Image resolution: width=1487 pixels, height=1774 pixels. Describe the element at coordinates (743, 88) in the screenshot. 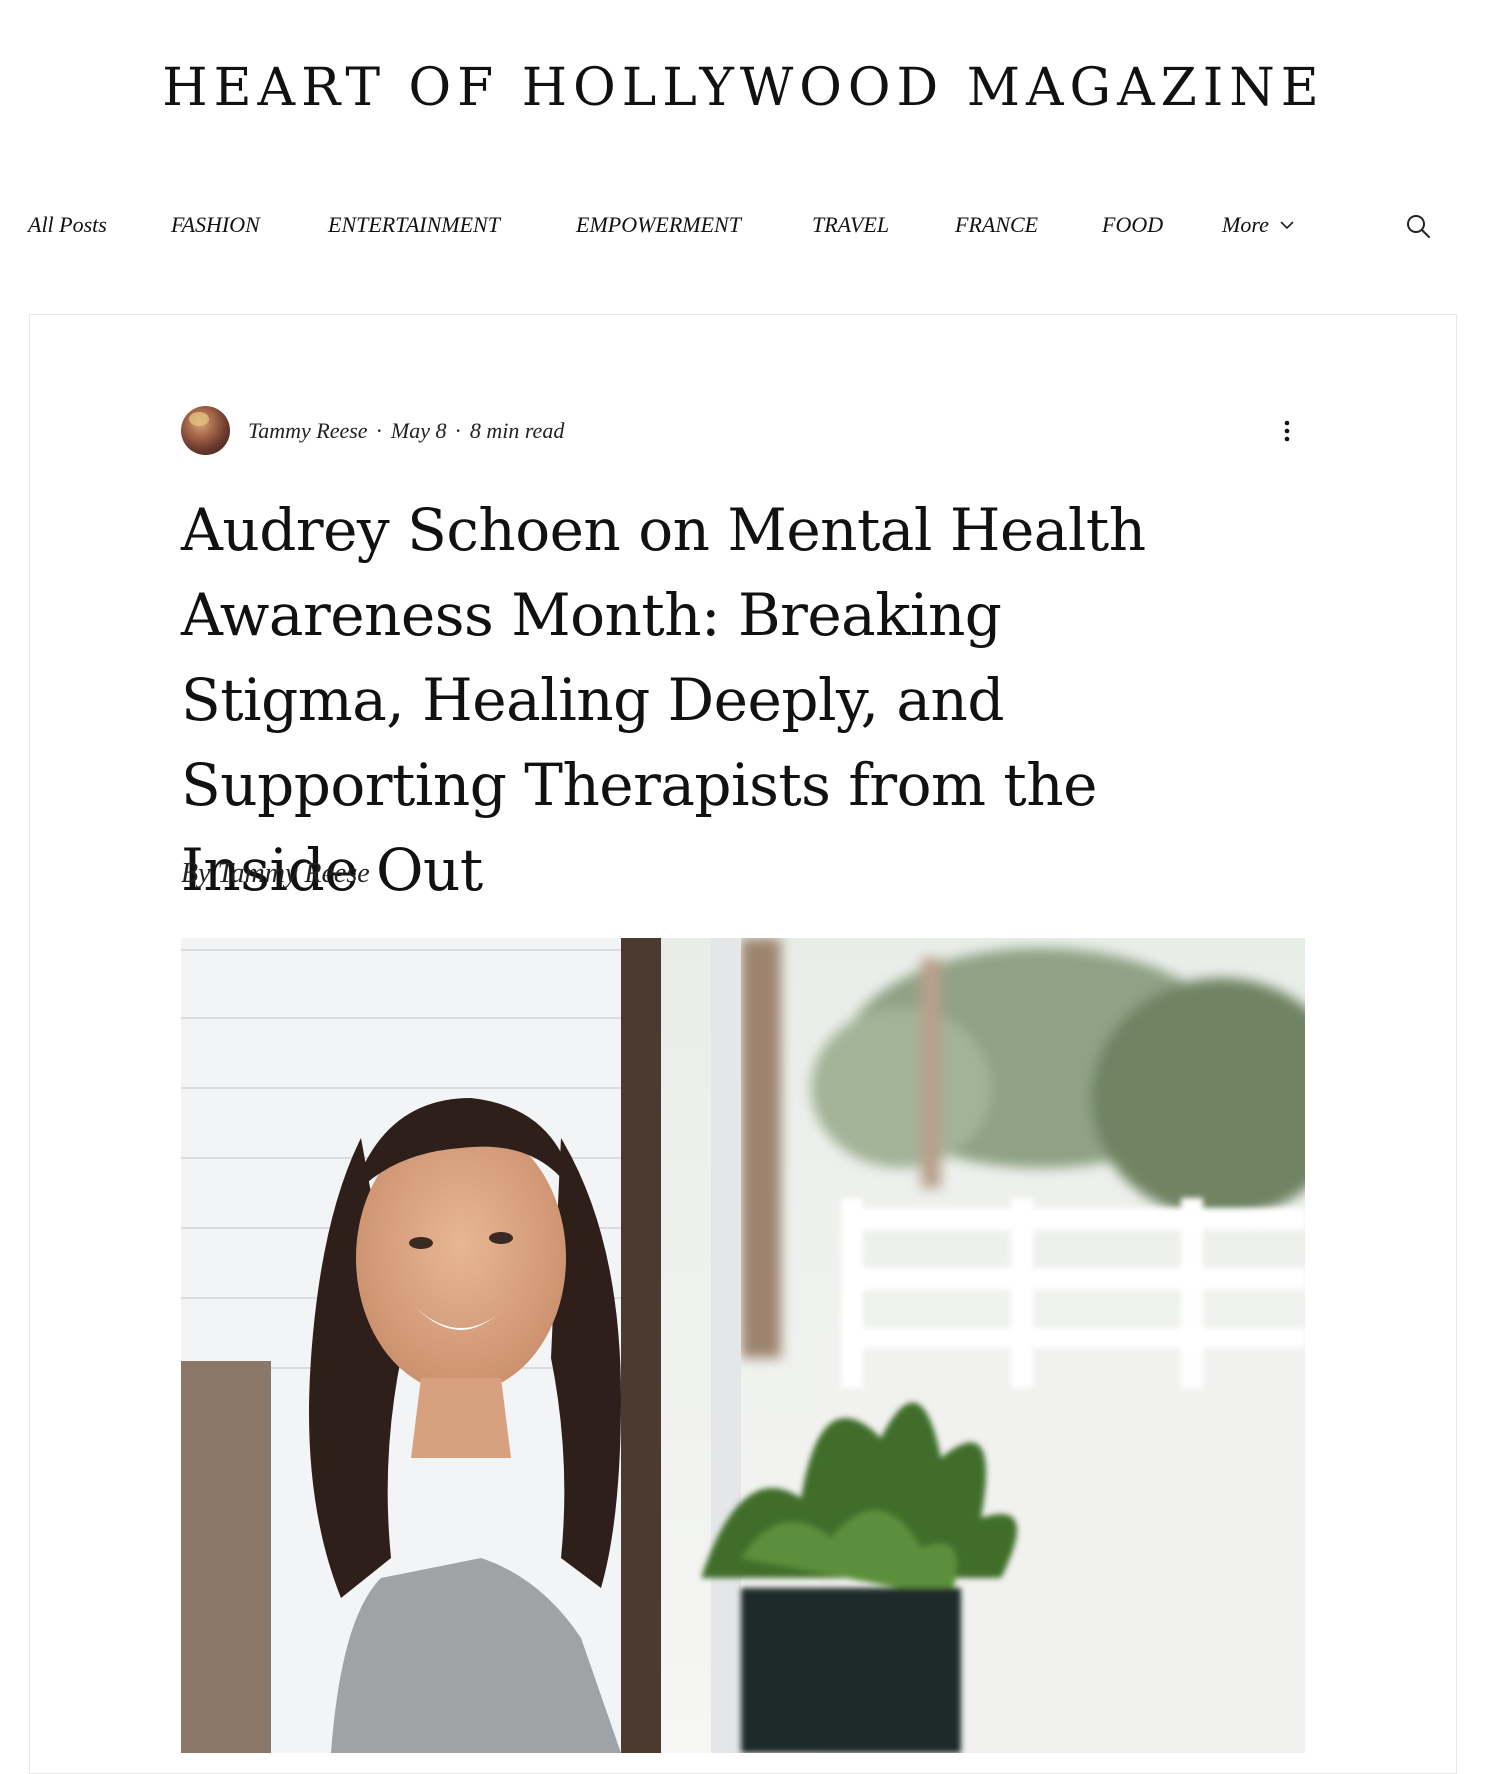

I see `site-title: HEART OF HOLLYWOOD MAGAZINE` at that location.